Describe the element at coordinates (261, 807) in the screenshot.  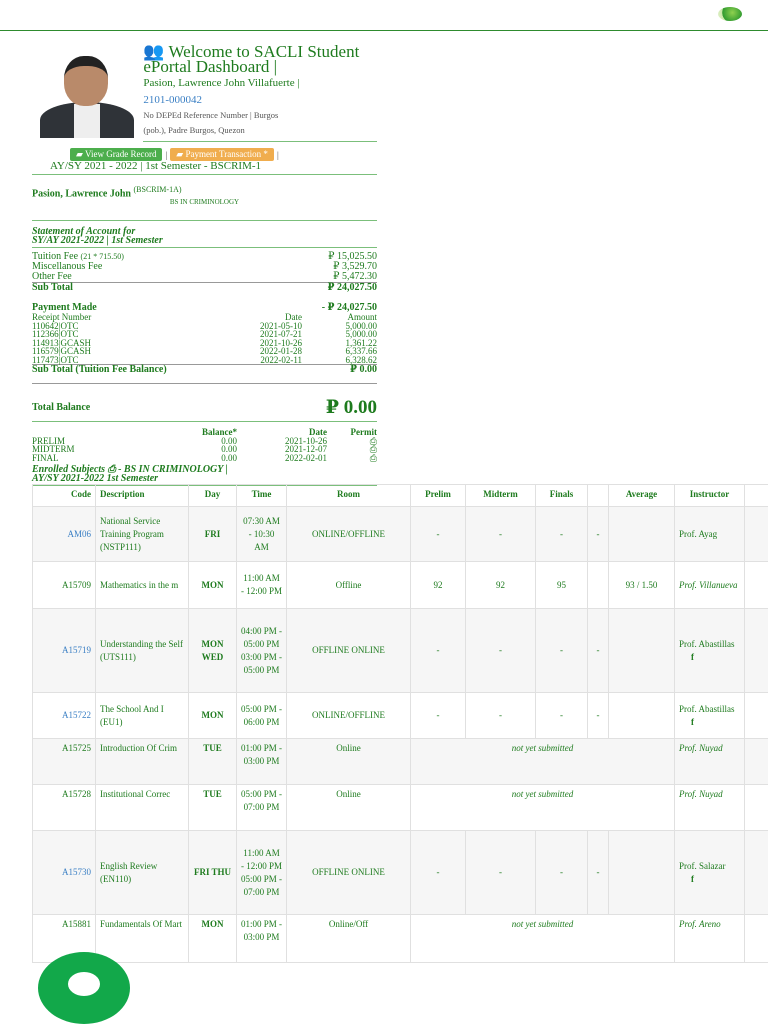
I see `subject-time: 05:00 PM - 07:00 PM` at that location.